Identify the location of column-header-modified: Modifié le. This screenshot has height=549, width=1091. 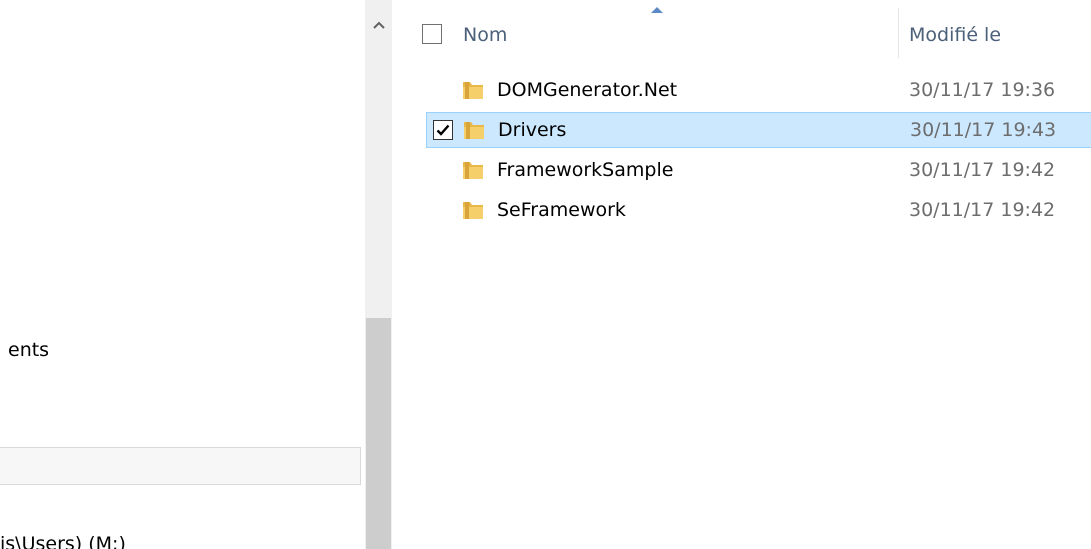
(955, 35).